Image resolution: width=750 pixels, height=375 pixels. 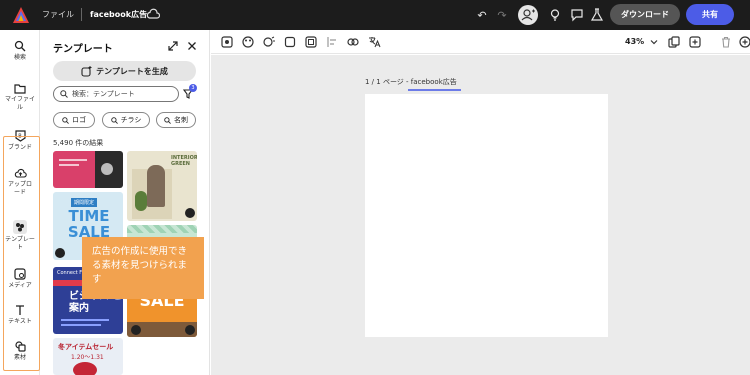 I want to click on palette-icon, so click(x=248, y=42).